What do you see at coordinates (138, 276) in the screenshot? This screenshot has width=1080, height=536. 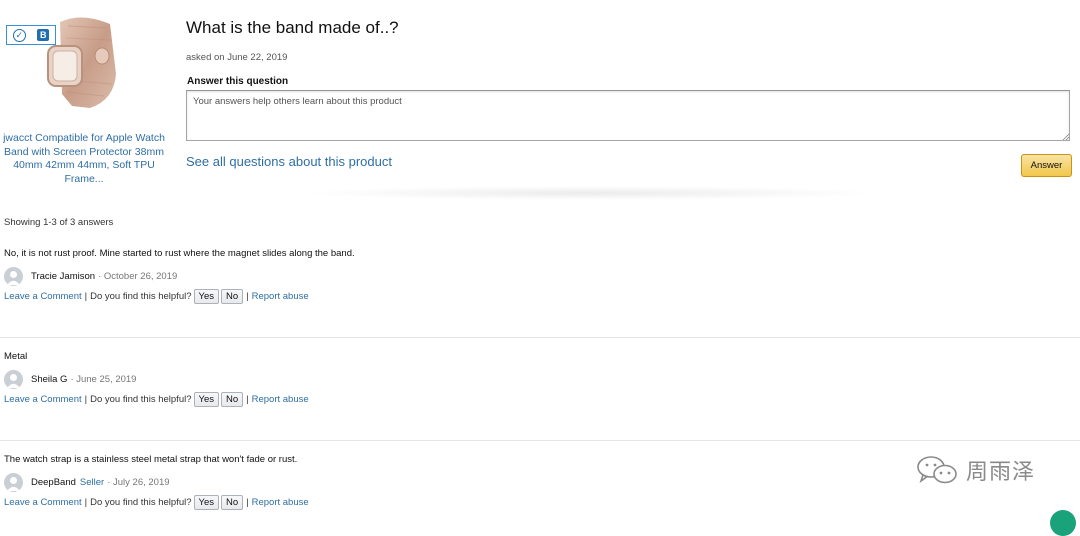 I see `answer-date: · October 26, 2019` at bounding box center [138, 276].